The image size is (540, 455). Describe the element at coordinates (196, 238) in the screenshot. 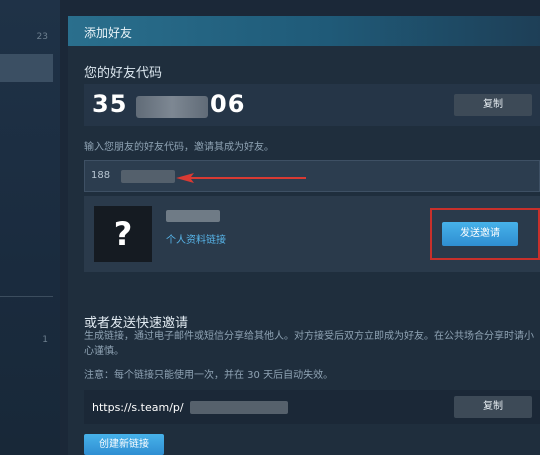

I see `profile-link: 个人资料链接` at that location.